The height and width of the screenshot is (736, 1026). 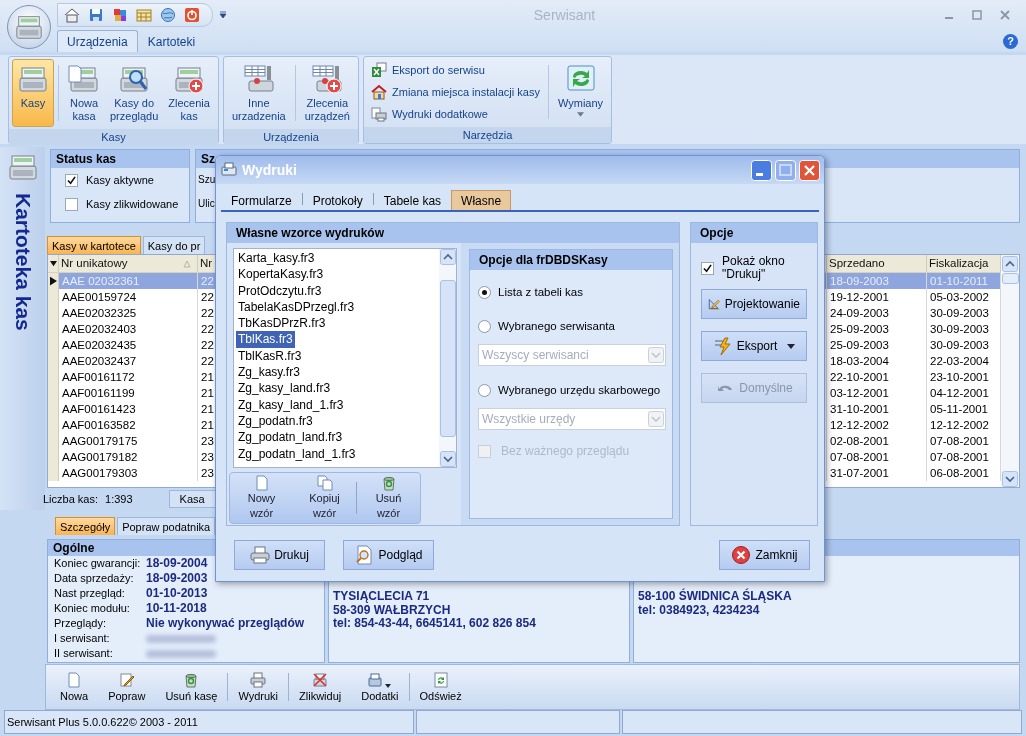 I want to click on table-cell: AAE00159724, so click(x=128, y=297).